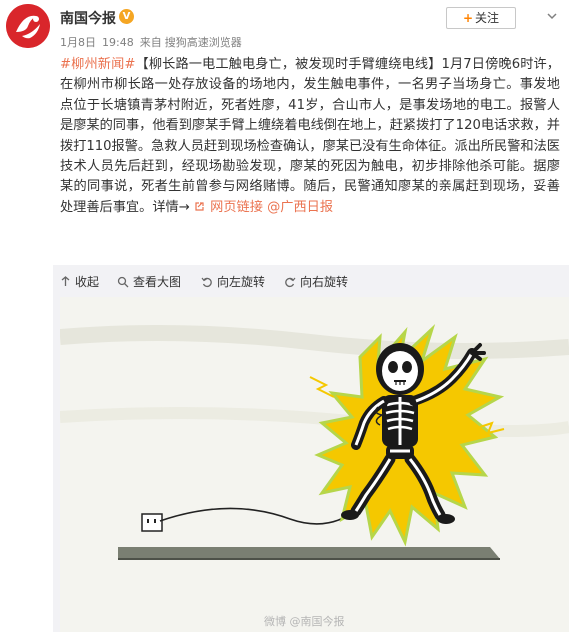 Image resolution: width=569 pixels, height=632 pixels. What do you see at coordinates (468, 18) in the screenshot?
I see `plus-icon: +` at bounding box center [468, 18].